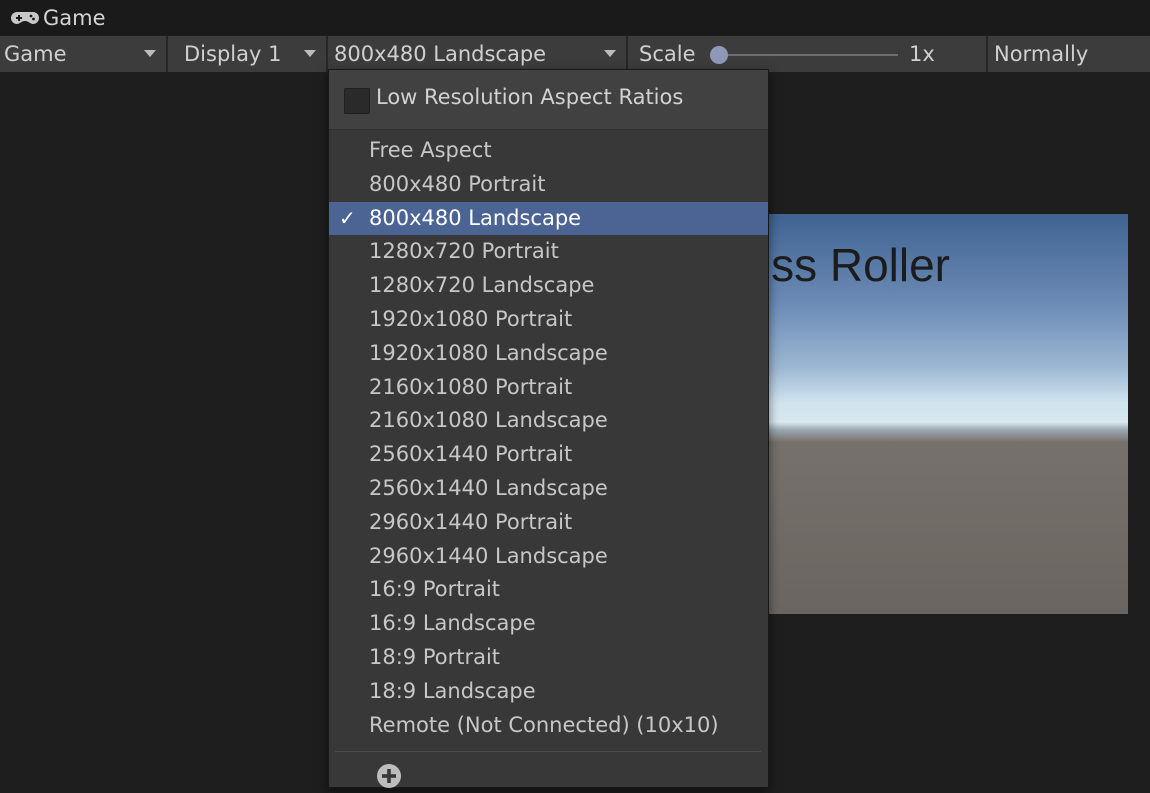  Describe the element at coordinates (471, 318) in the screenshot. I see `resolution-option-label: 1920x1080 Portrait` at that location.